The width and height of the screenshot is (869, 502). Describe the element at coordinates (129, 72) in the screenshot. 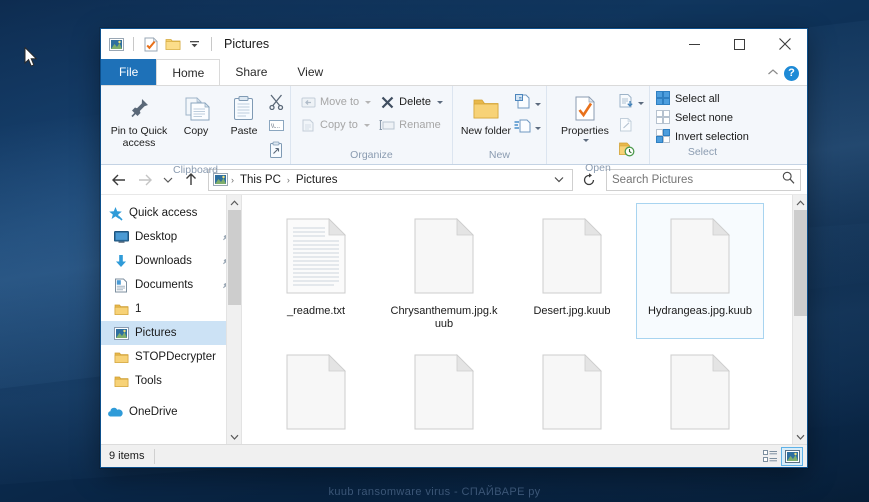

I see `tab-file: File` at that location.